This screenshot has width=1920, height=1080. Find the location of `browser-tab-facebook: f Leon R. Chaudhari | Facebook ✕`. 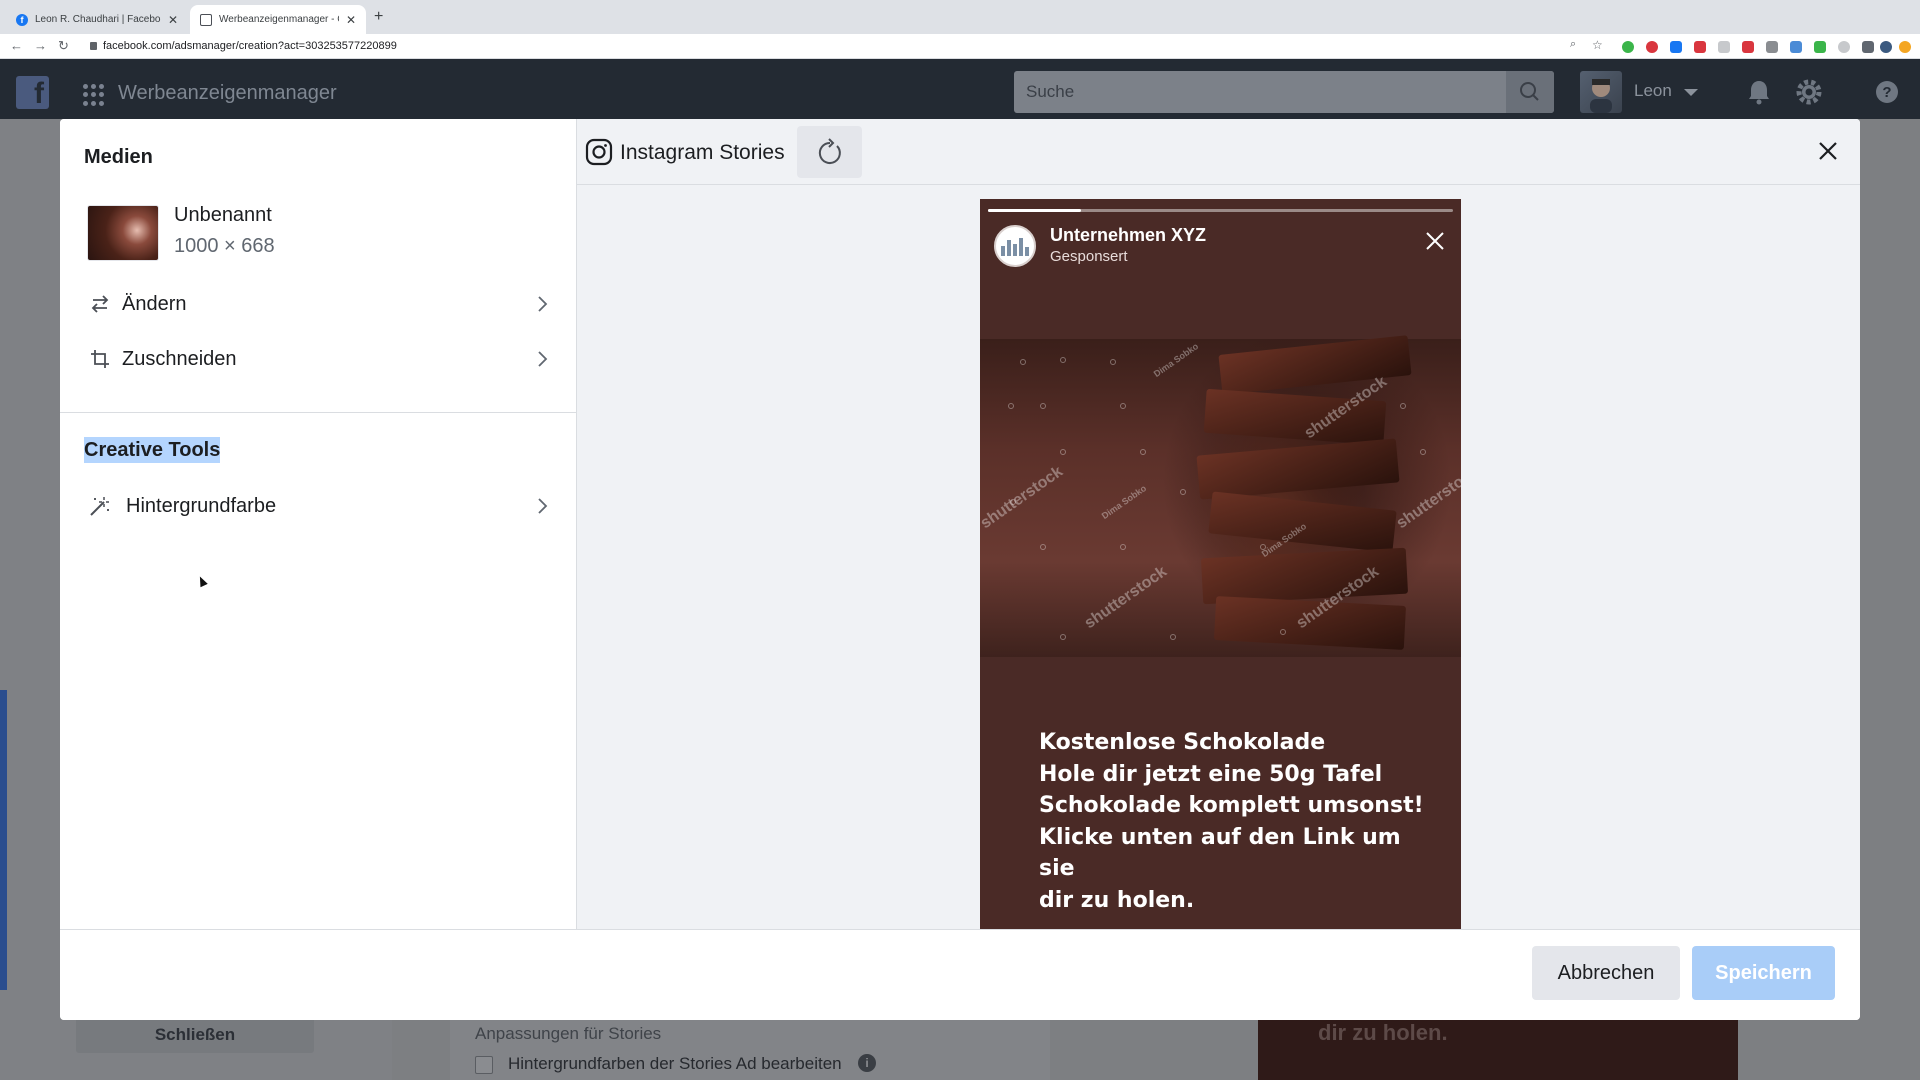

browser-tab-facebook: f Leon R. Chaudhari | Facebook ✕ is located at coordinates (97, 19).